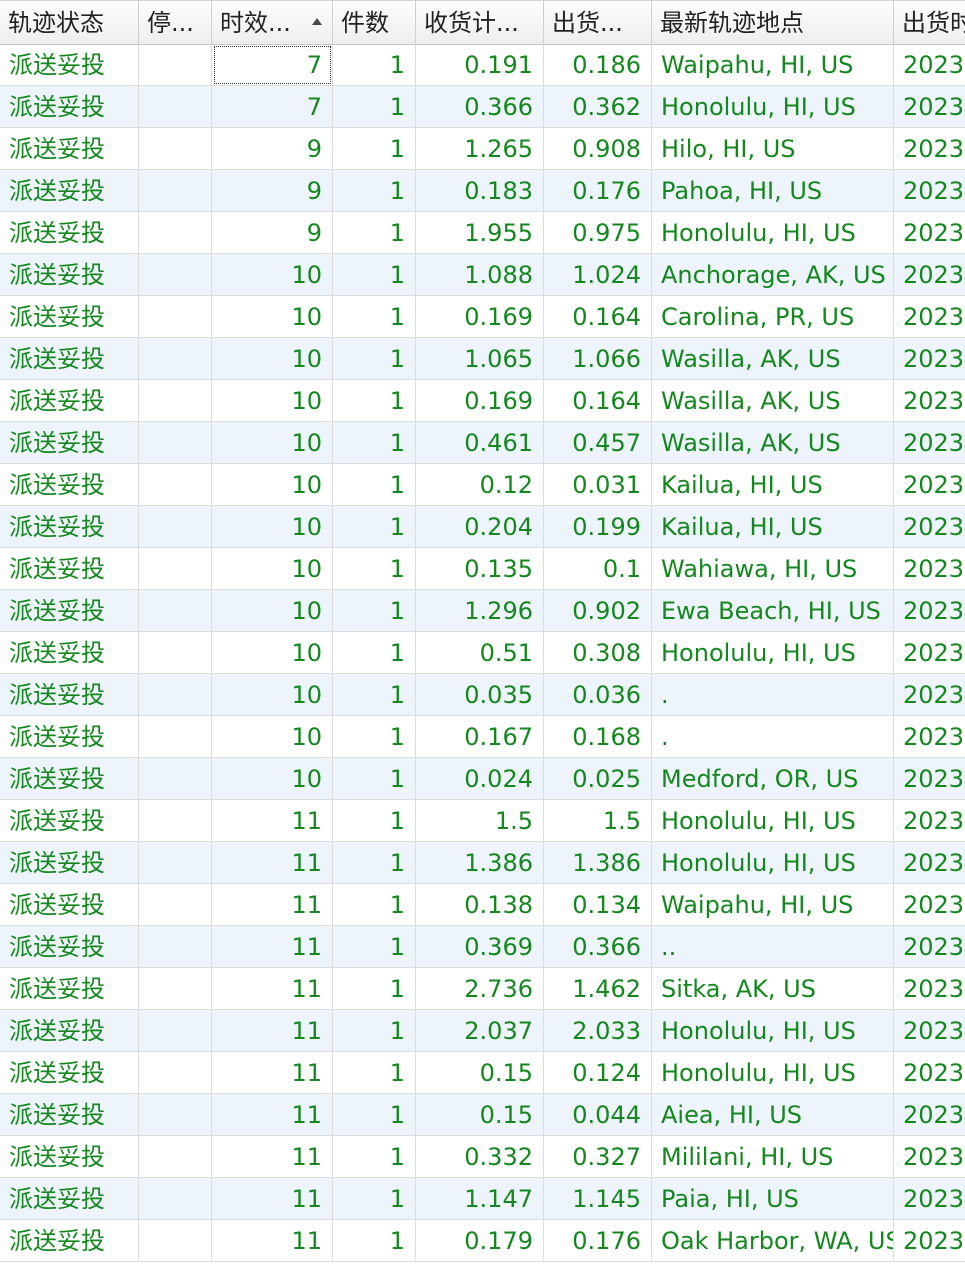 This screenshot has width=965, height=1265. I want to click on cell-ship-weight: 0.327, so click(598, 1157).